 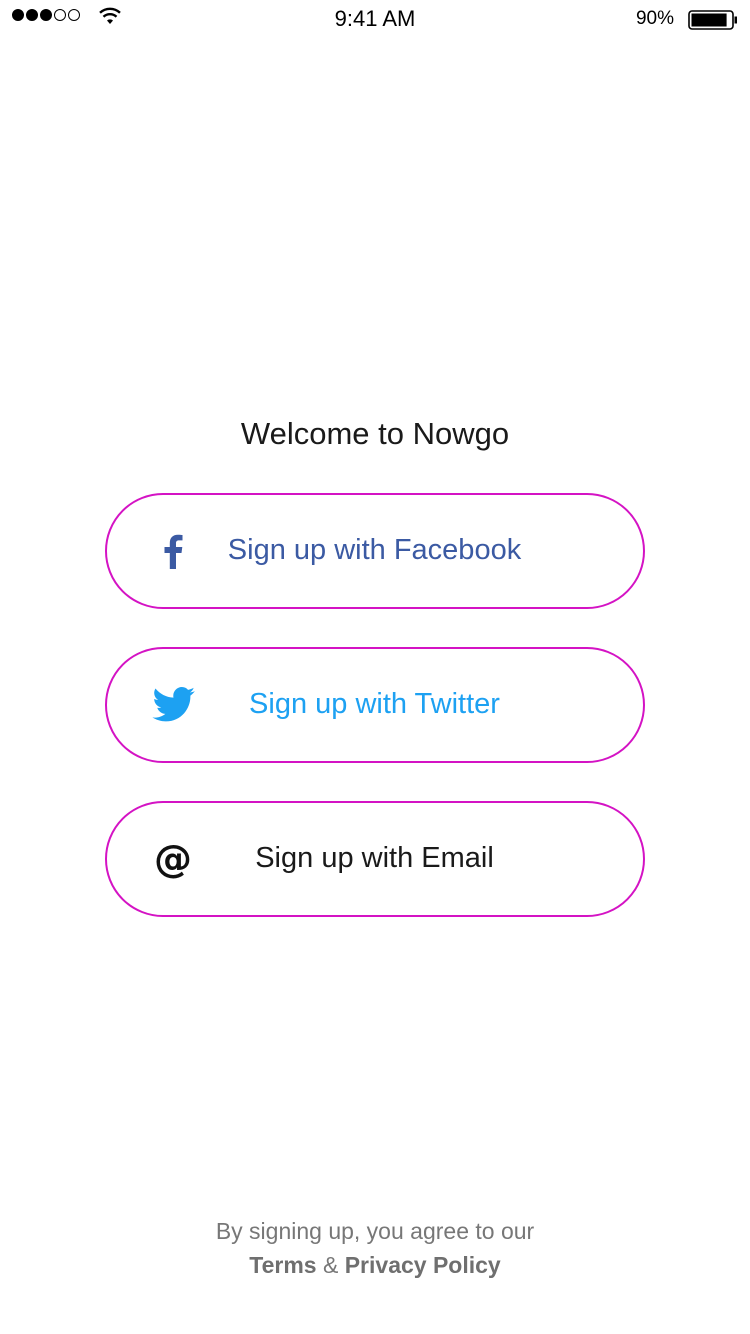 What do you see at coordinates (375, 20) in the screenshot?
I see `status-bar: 9:41 AM 90%` at bounding box center [375, 20].